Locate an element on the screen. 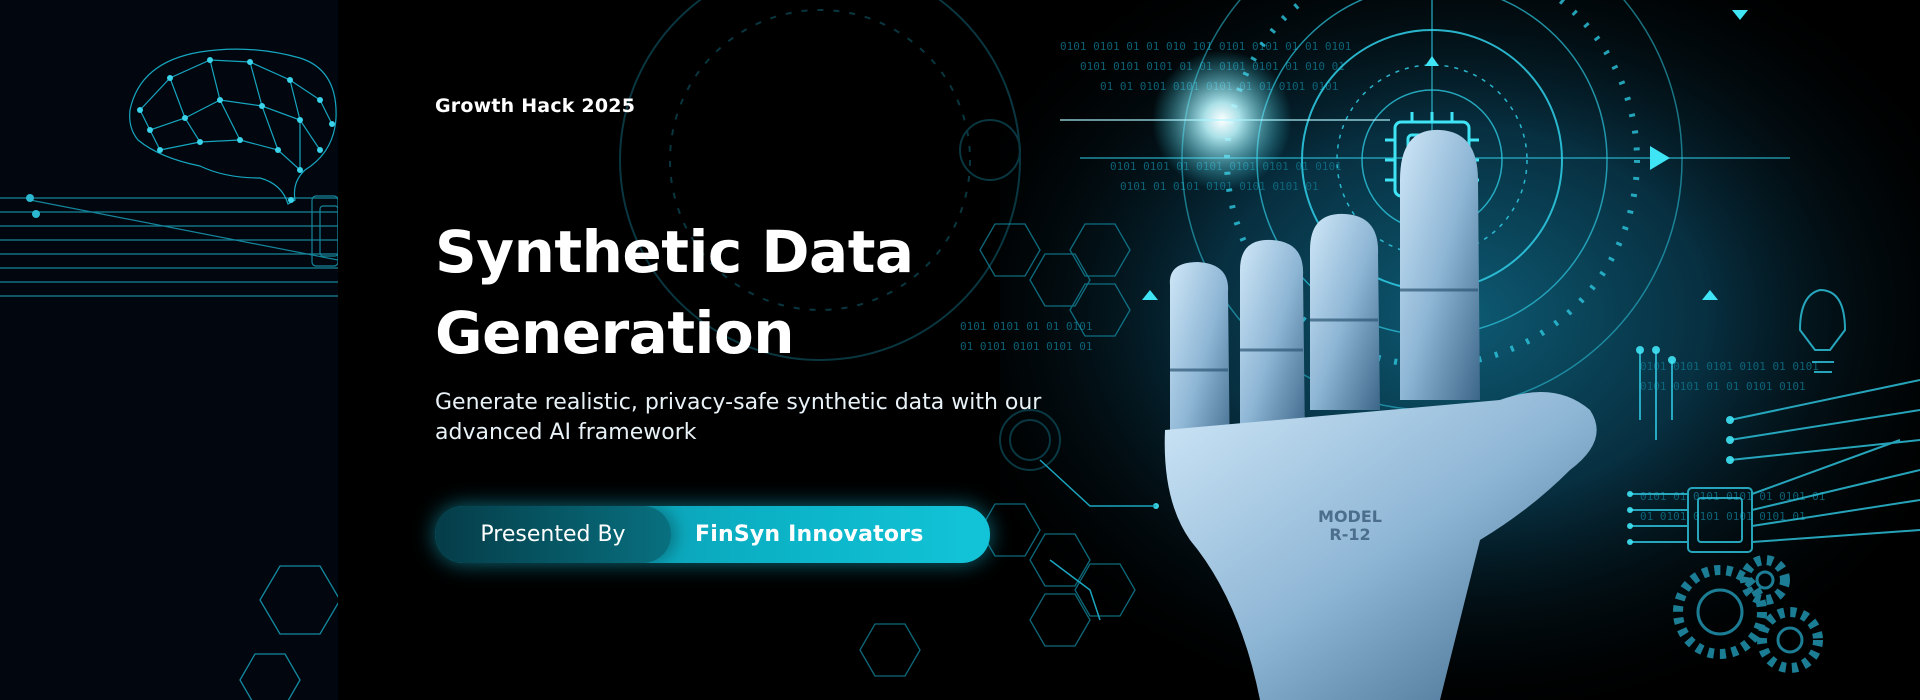 This screenshot has height=700, width=1920. svg-text: 0101 01 0101 0101 01 0101 01 is located at coordinates (1732, 496).